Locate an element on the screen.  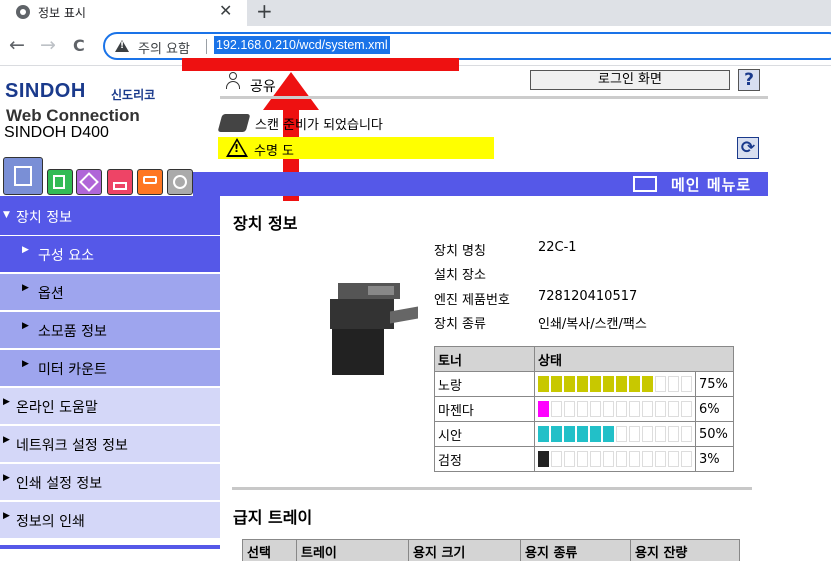
nav-meter-count: ▶ 미터 카운트 is located at coordinates (110, 368).